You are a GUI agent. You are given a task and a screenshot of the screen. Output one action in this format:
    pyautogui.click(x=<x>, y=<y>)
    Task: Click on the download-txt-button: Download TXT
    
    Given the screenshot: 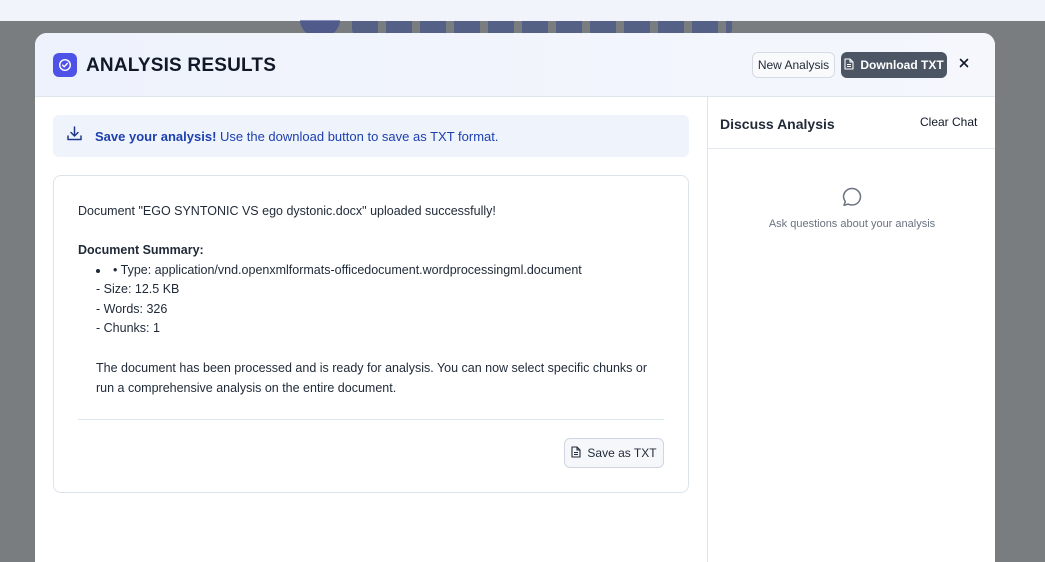 What is the action you would take?
    pyautogui.click(x=894, y=65)
    